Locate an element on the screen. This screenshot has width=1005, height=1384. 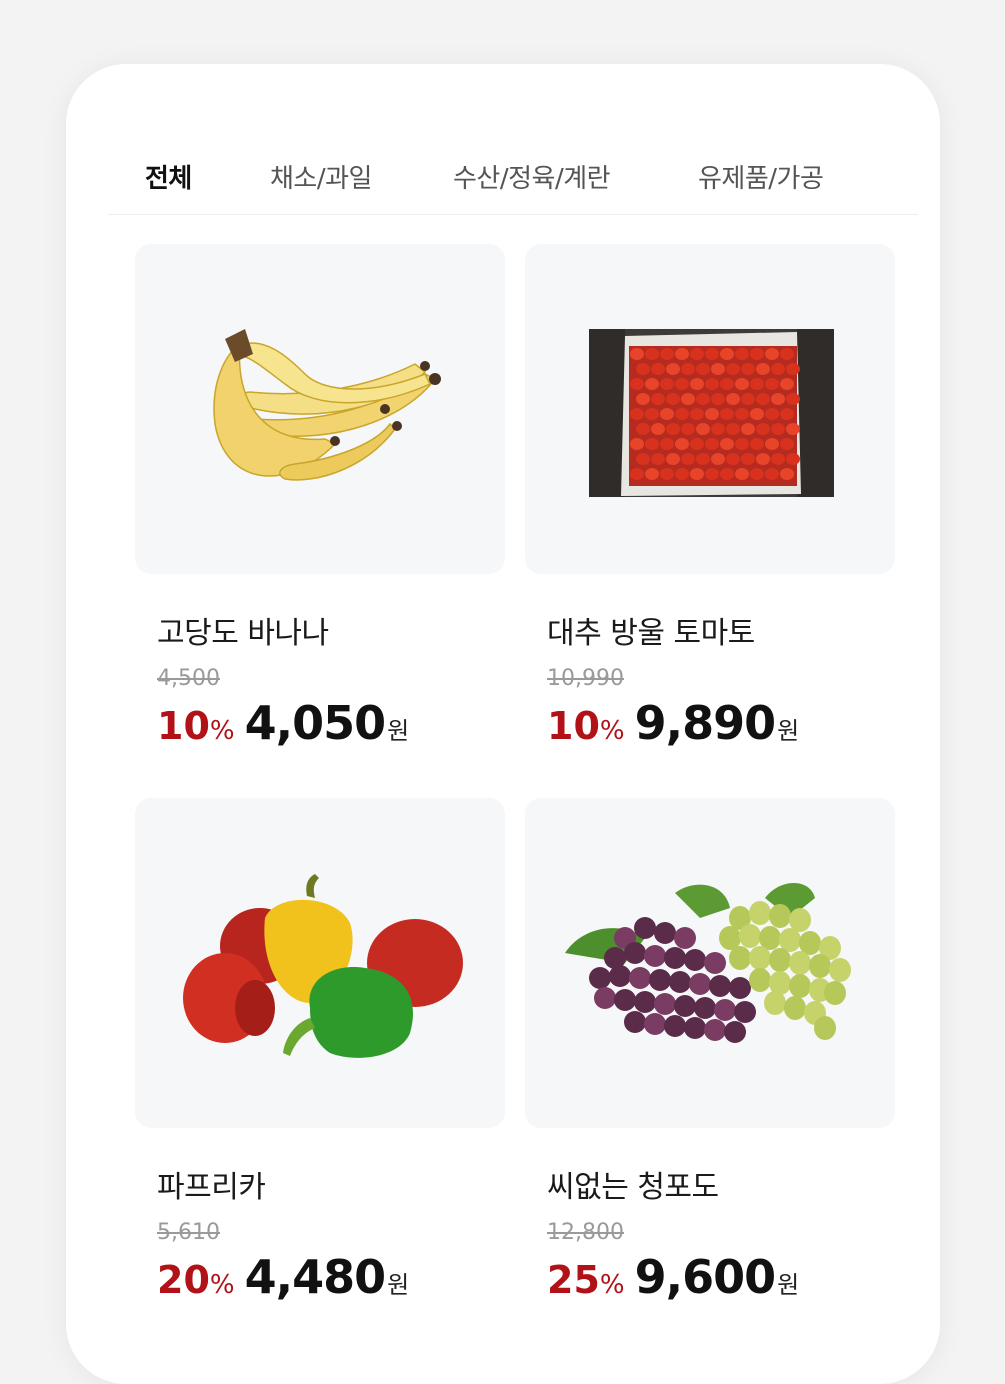
product-name: 파프리카 is located at coordinates (331, 1184).